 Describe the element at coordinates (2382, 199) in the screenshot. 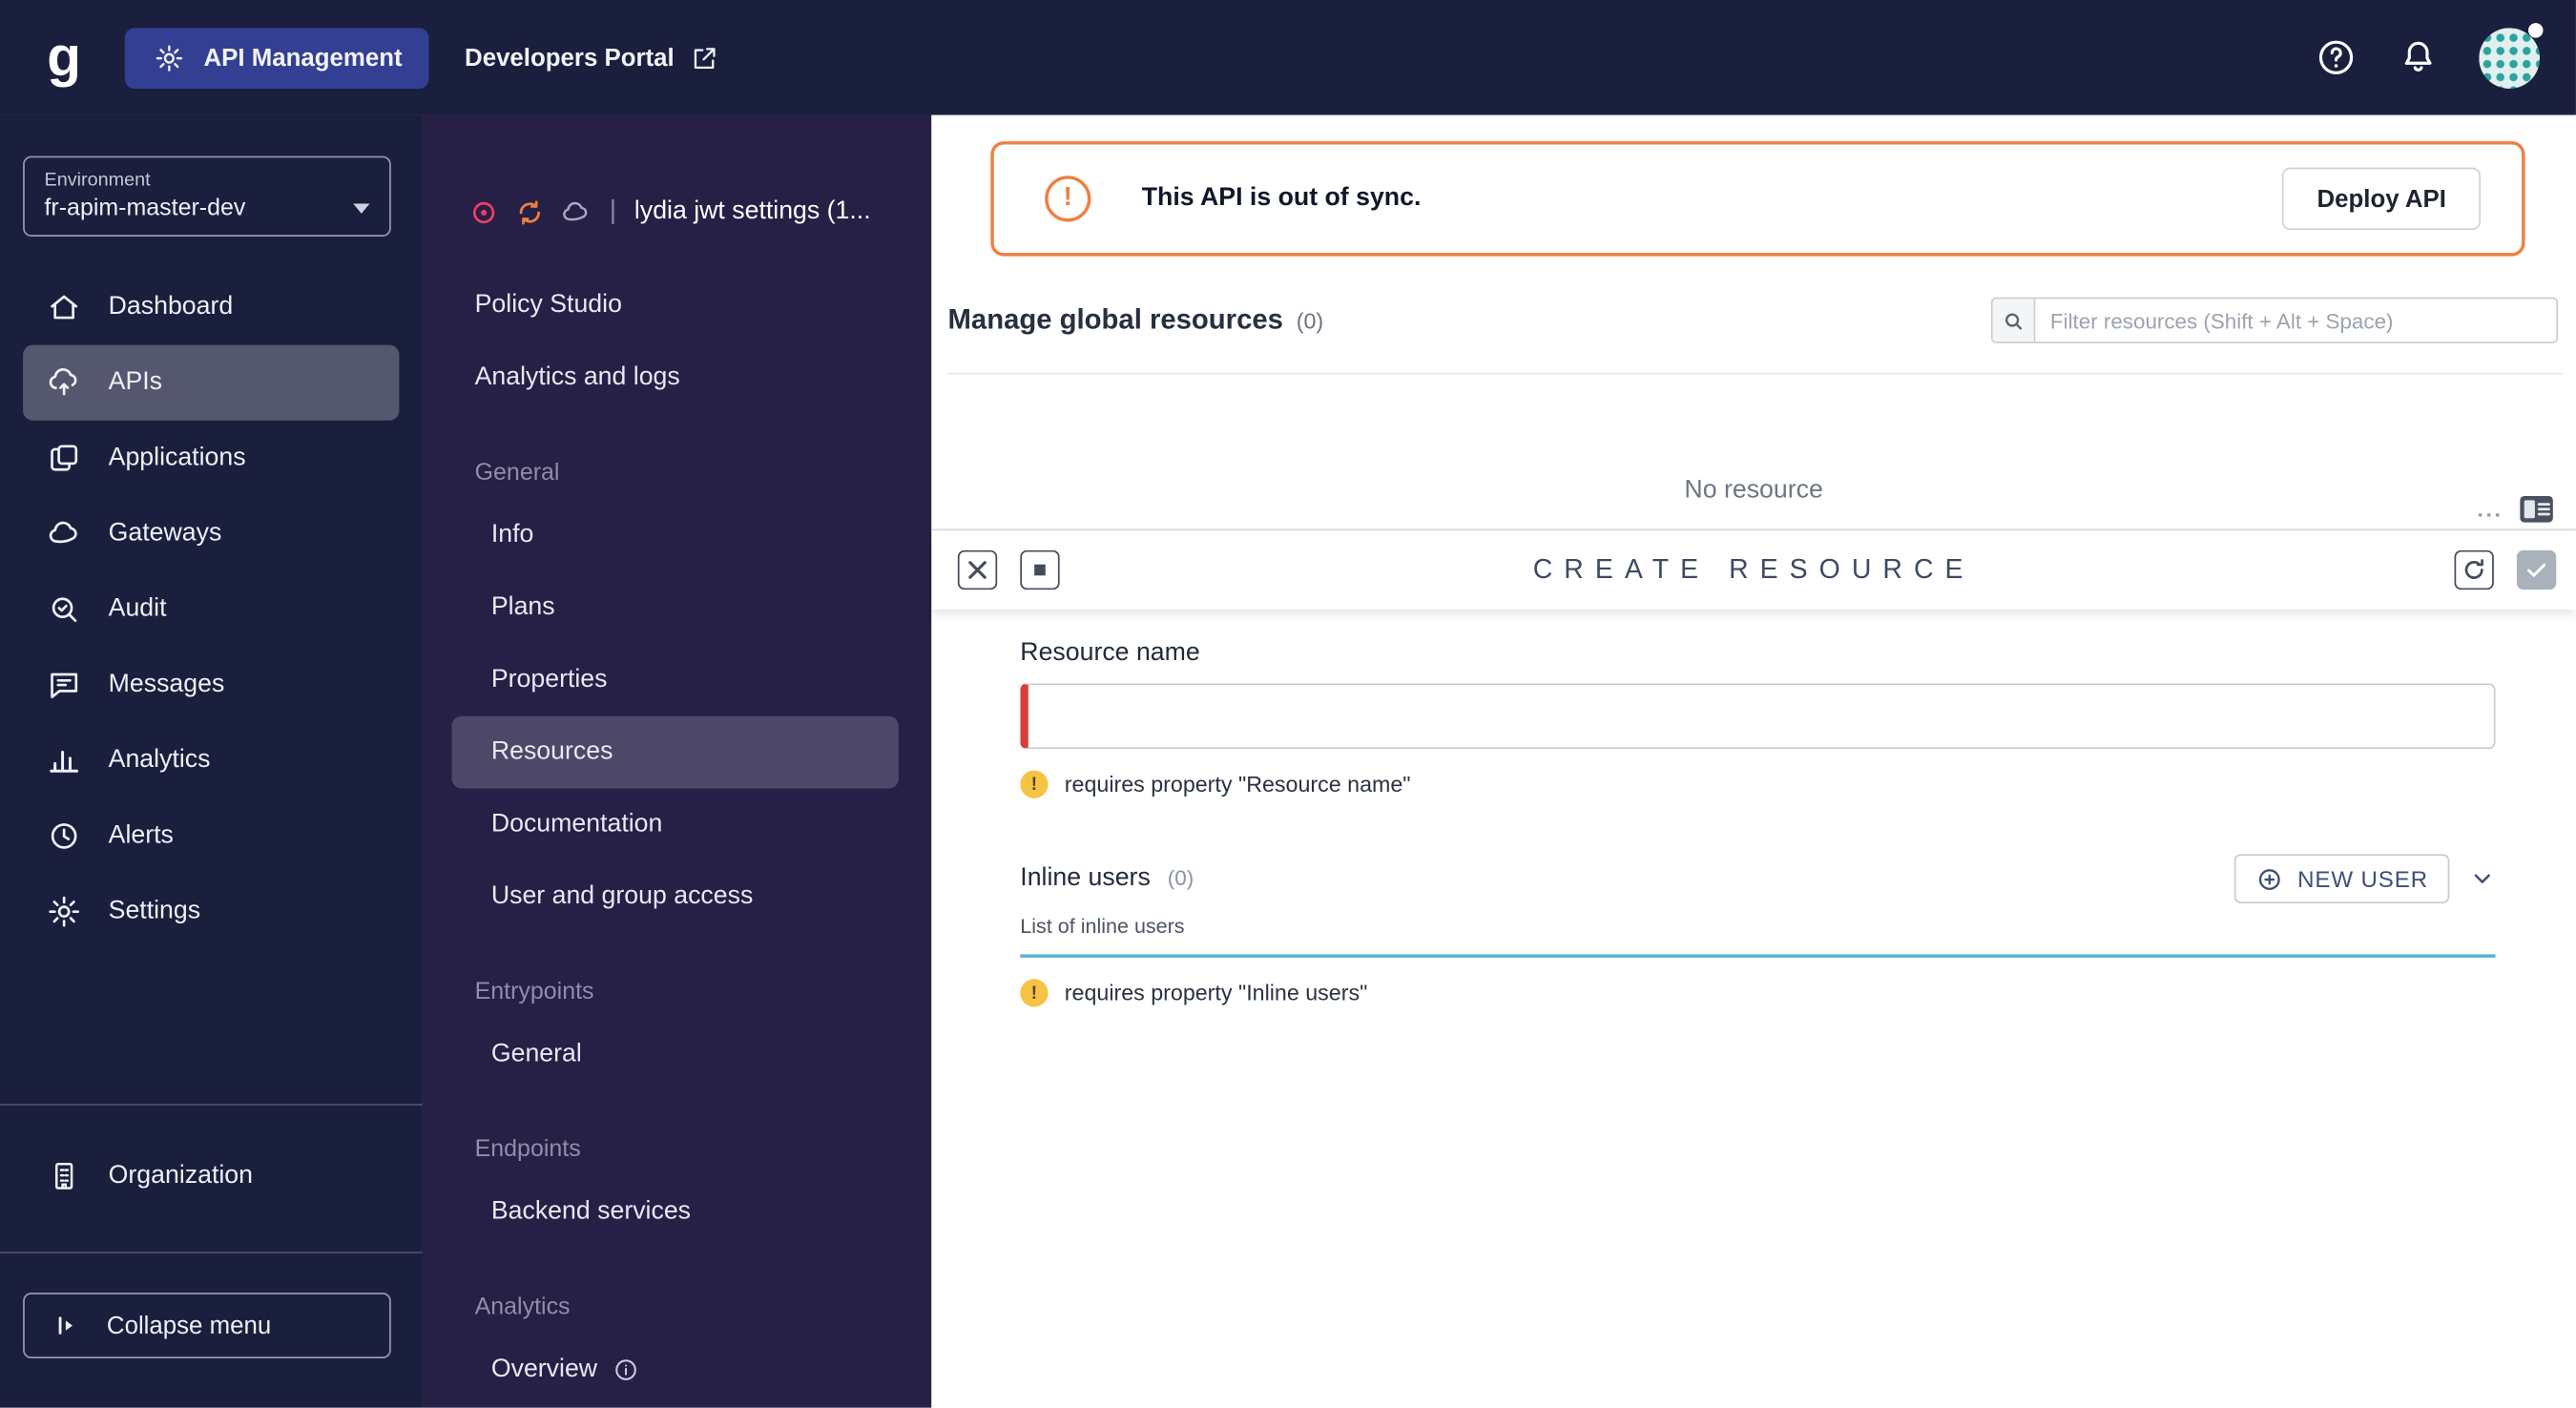

I see `deploy-api-button: Deploy API` at that location.